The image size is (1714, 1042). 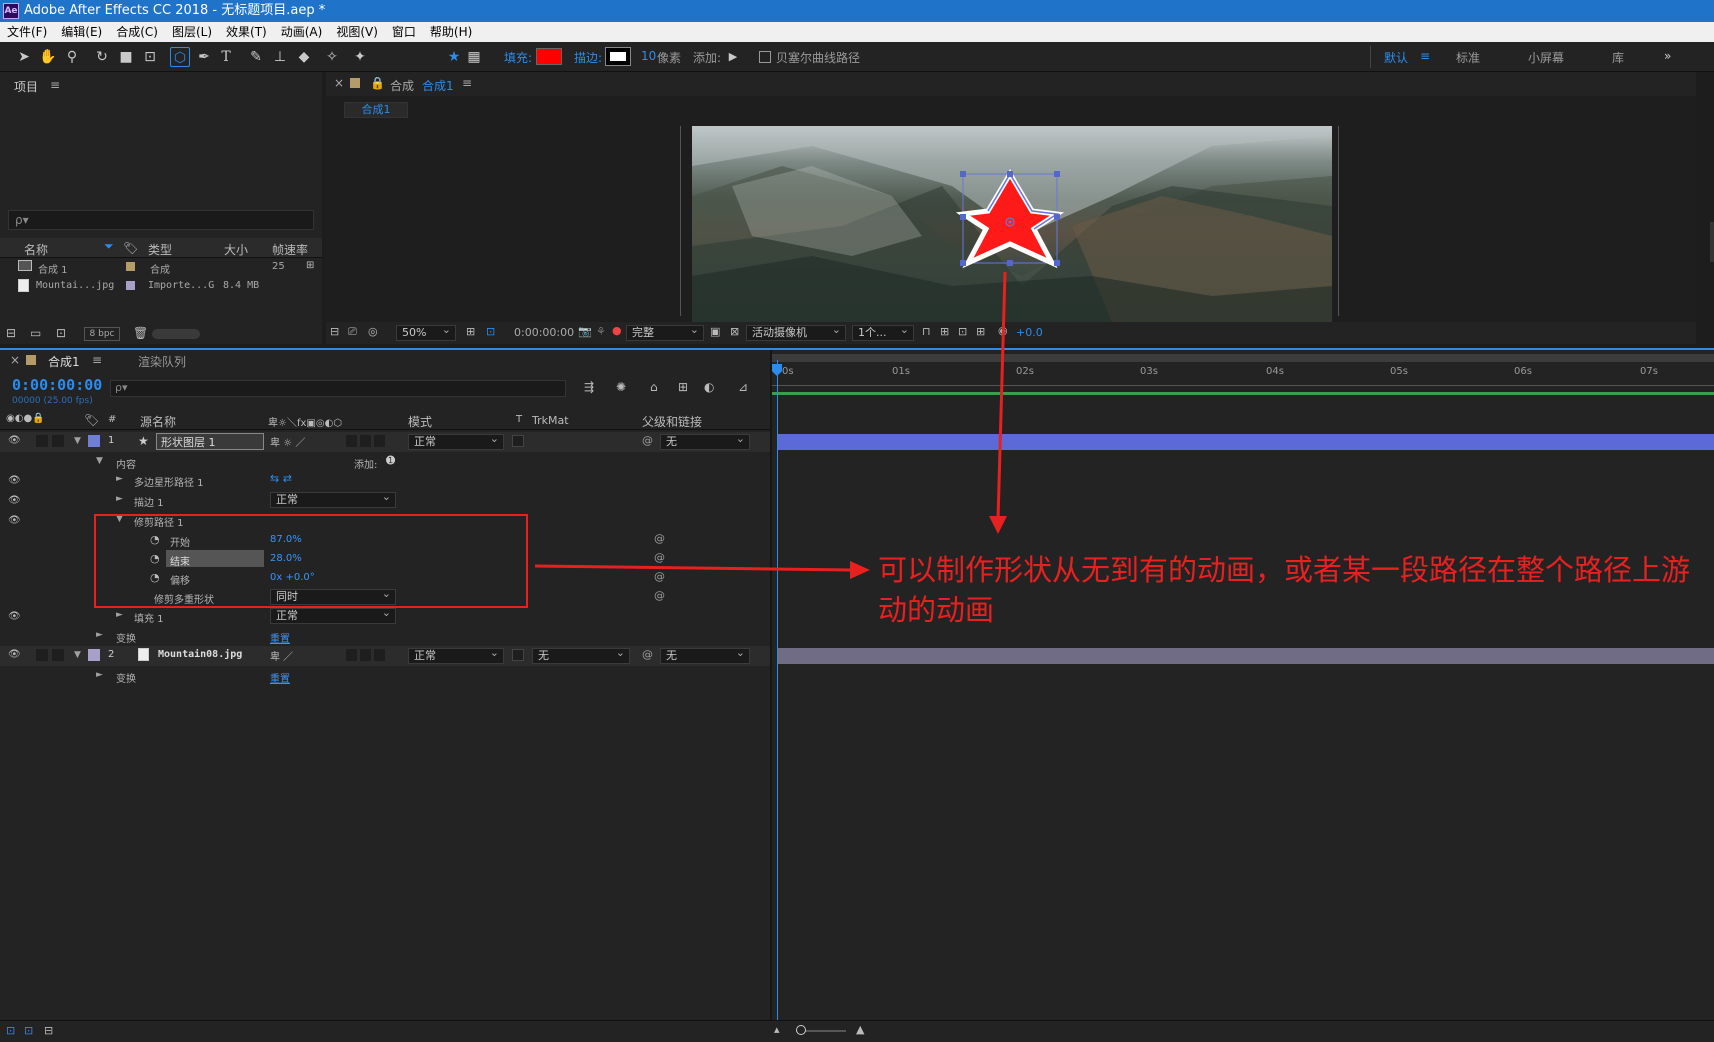 What do you see at coordinates (140, 333) in the screenshot?
I see `trash-icon: 🗑` at bounding box center [140, 333].